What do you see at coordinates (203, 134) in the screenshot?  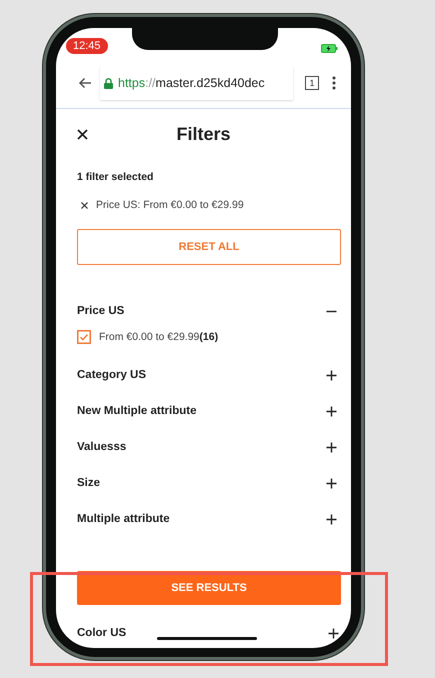 I see `page-title: Filters` at bounding box center [203, 134].